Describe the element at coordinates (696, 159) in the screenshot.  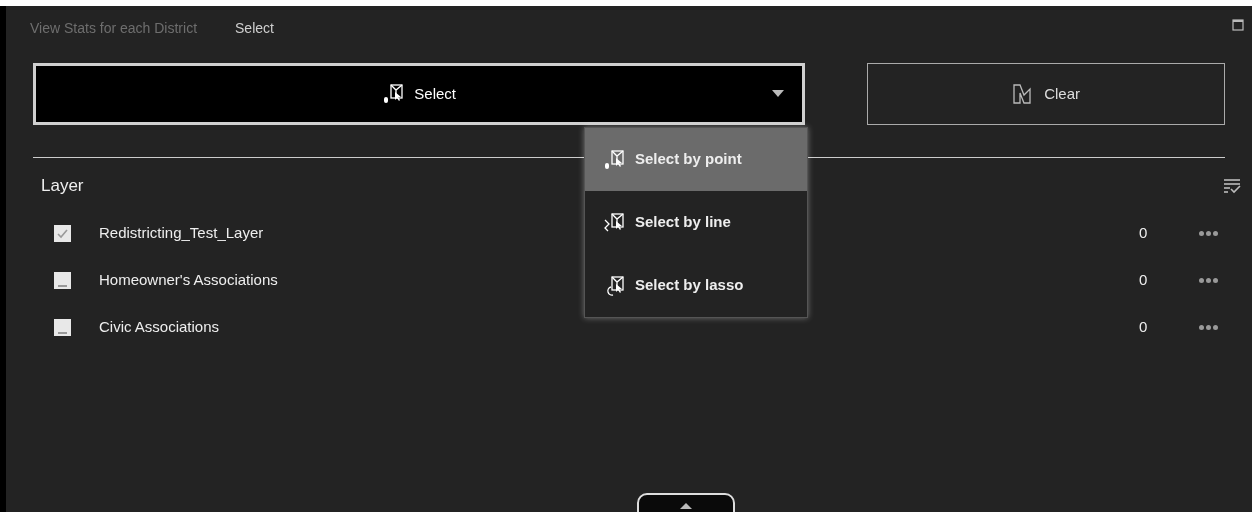
I see `menu-item: Select by point` at that location.